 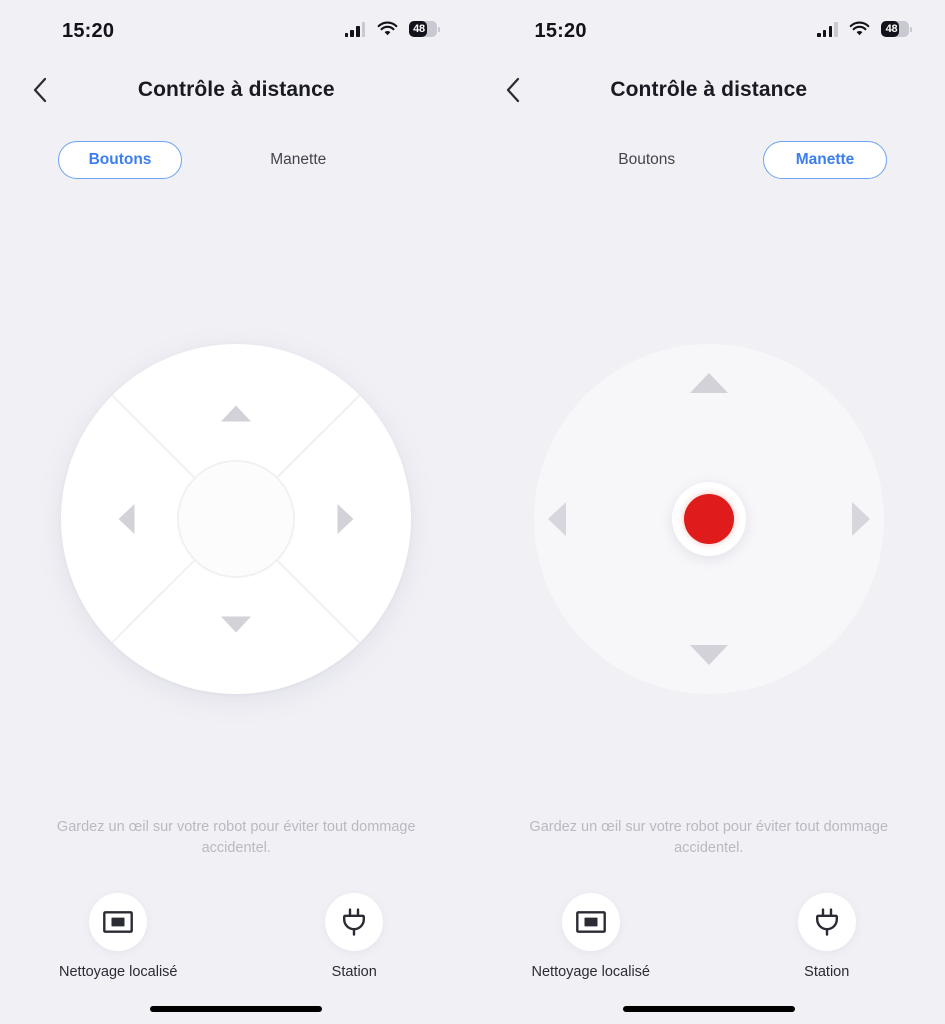 I want to click on joystick-knob-inner, so click(x=708, y=519).